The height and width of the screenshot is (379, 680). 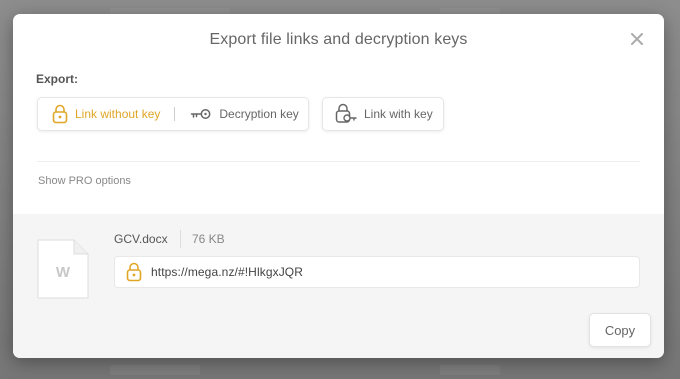 I want to click on dialog-title: Export file links and decryption keys, so click(x=338, y=39).